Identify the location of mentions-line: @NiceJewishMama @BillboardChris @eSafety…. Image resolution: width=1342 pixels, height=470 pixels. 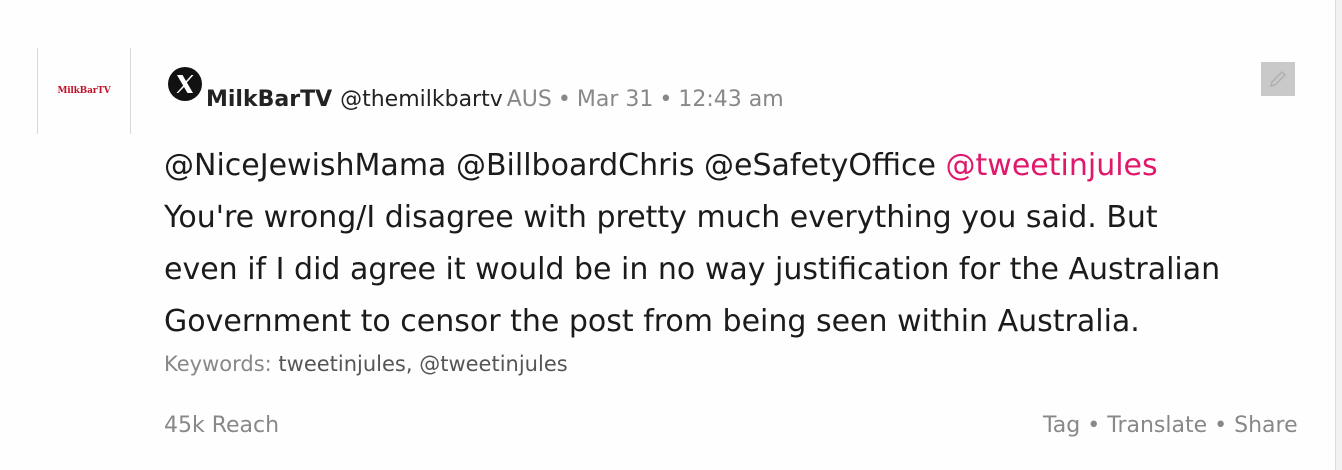
(744, 166).